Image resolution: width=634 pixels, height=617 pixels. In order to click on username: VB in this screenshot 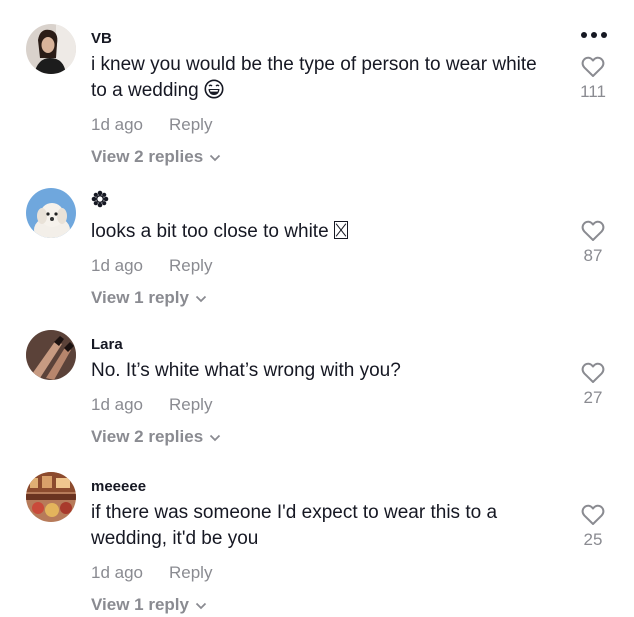, I will do `click(322, 39)`.